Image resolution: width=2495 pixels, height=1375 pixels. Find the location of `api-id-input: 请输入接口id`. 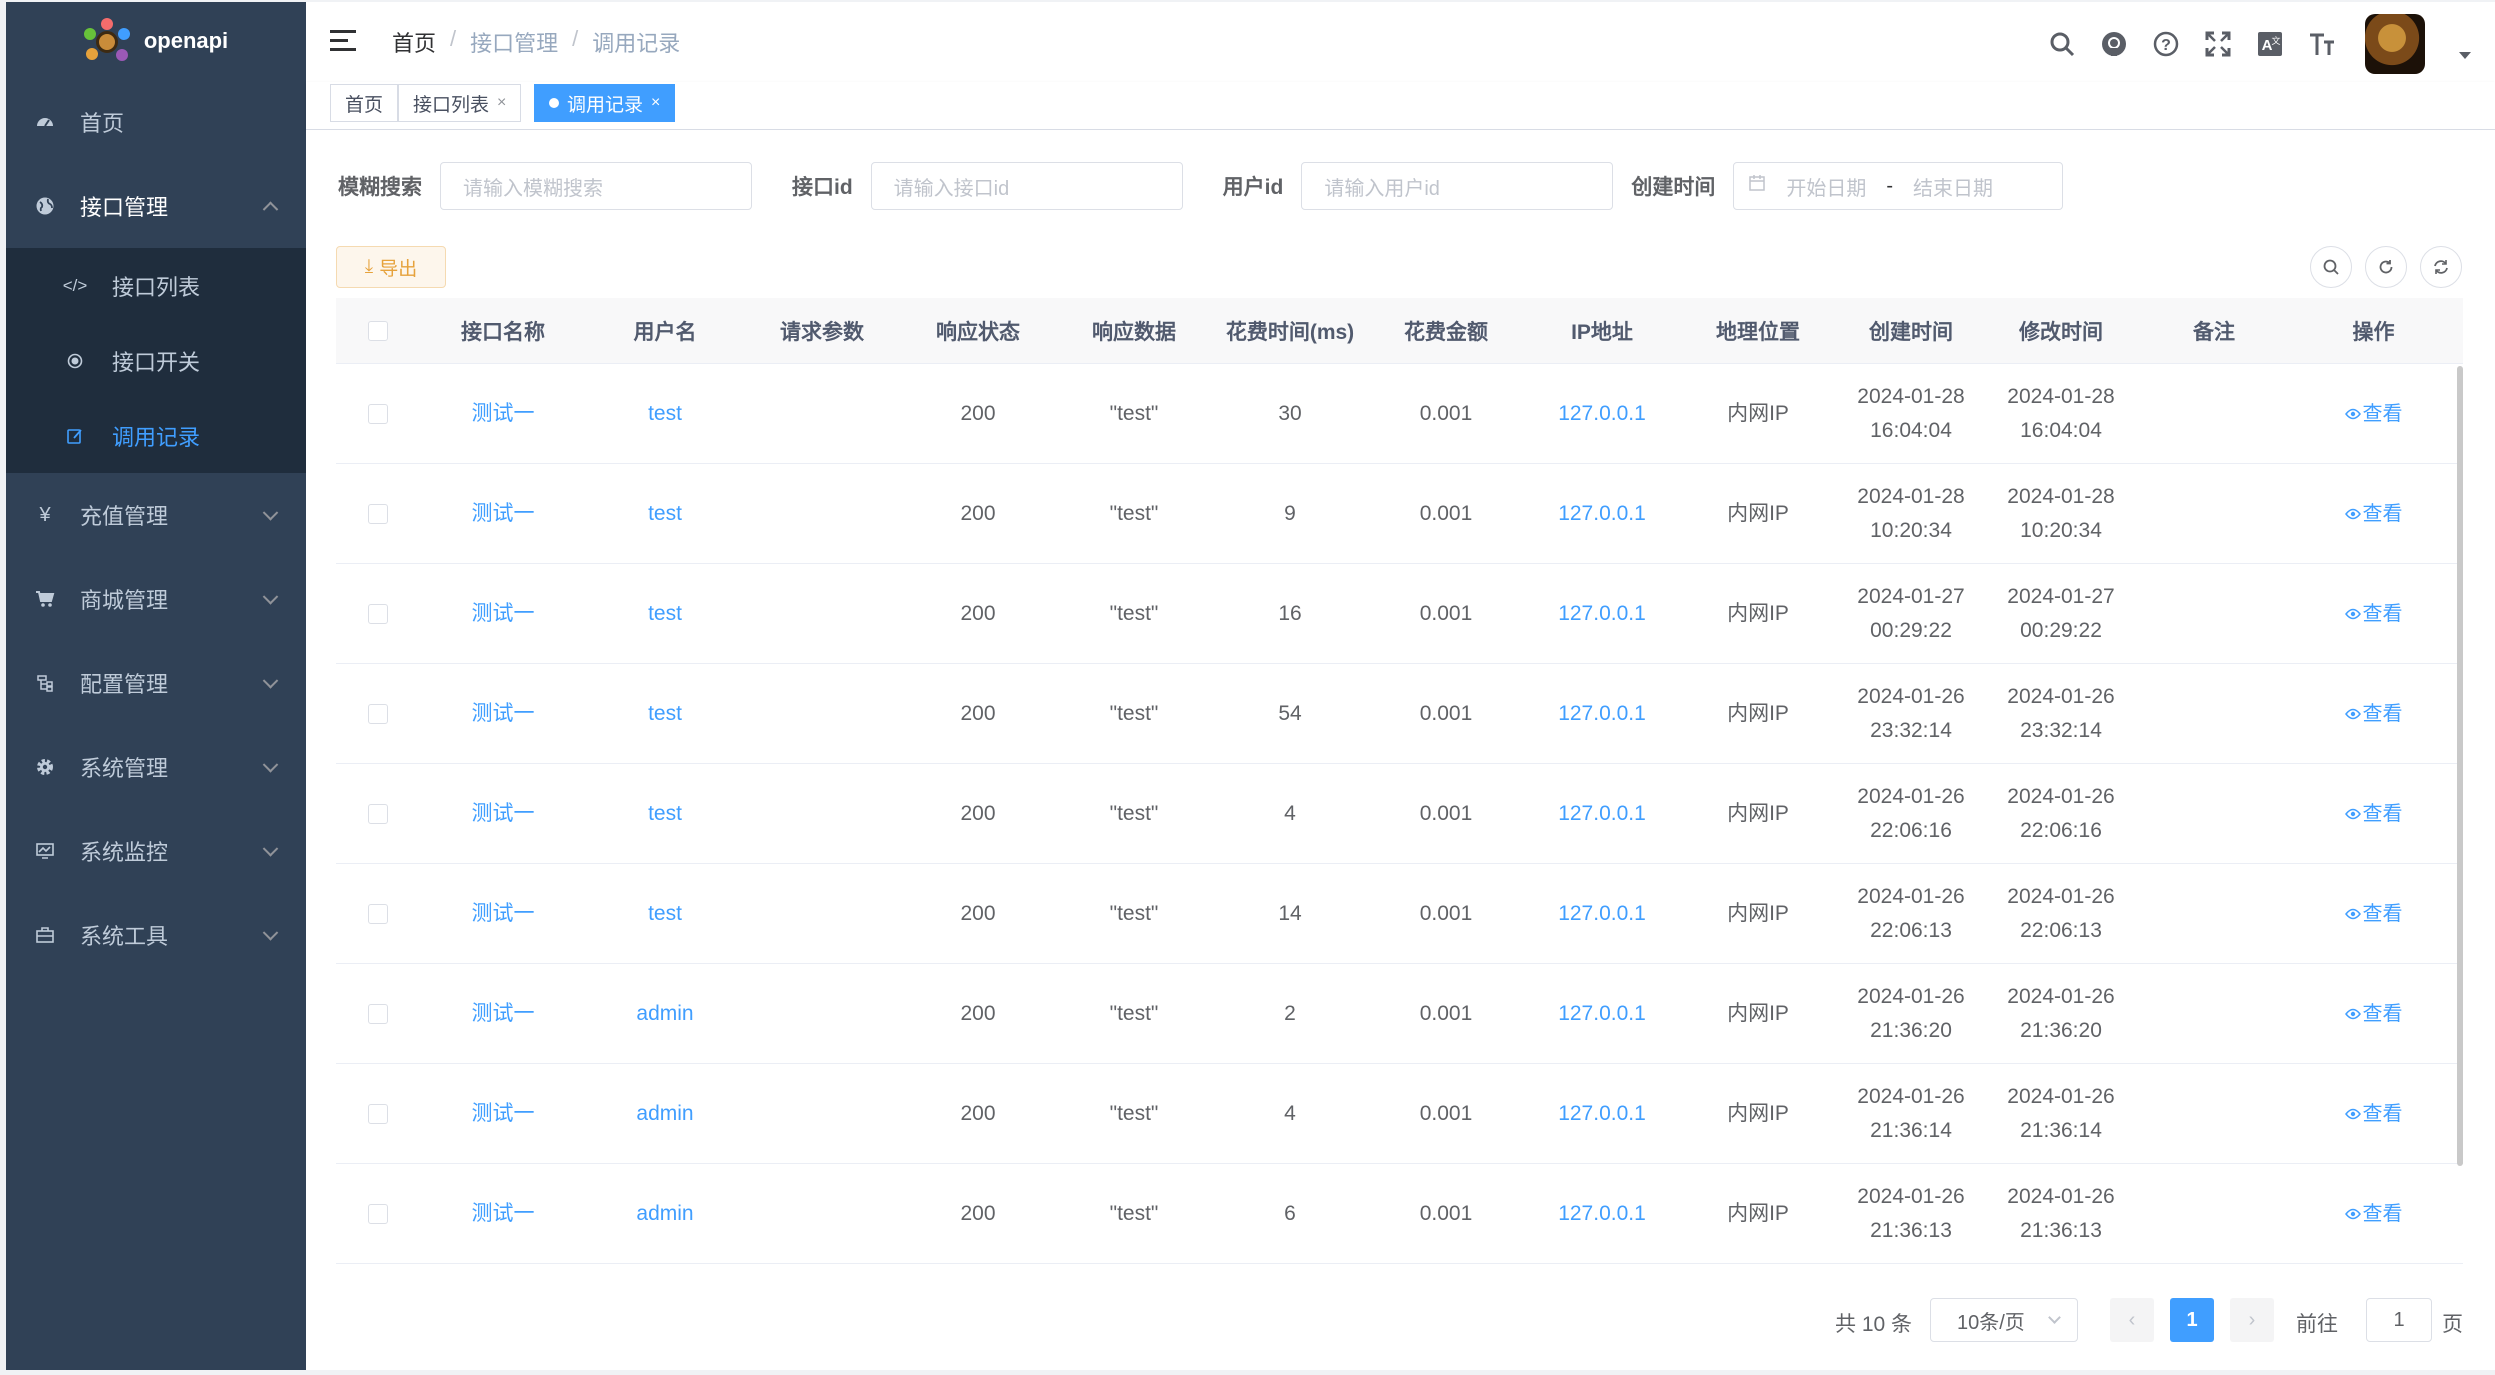

api-id-input: 请输入接口id is located at coordinates (1026, 186).